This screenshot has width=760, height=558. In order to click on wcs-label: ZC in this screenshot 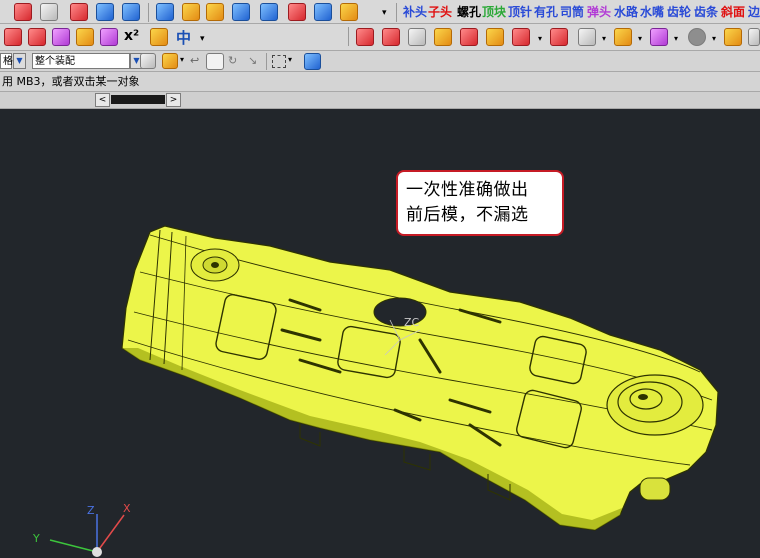, I will do `click(412, 322)`.